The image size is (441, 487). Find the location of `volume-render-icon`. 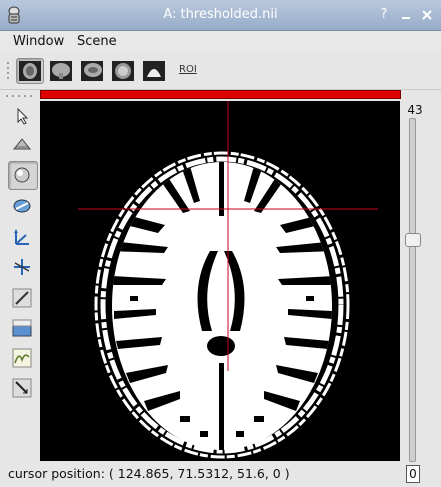

volume-render-icon is located at coordinates (154, 71).